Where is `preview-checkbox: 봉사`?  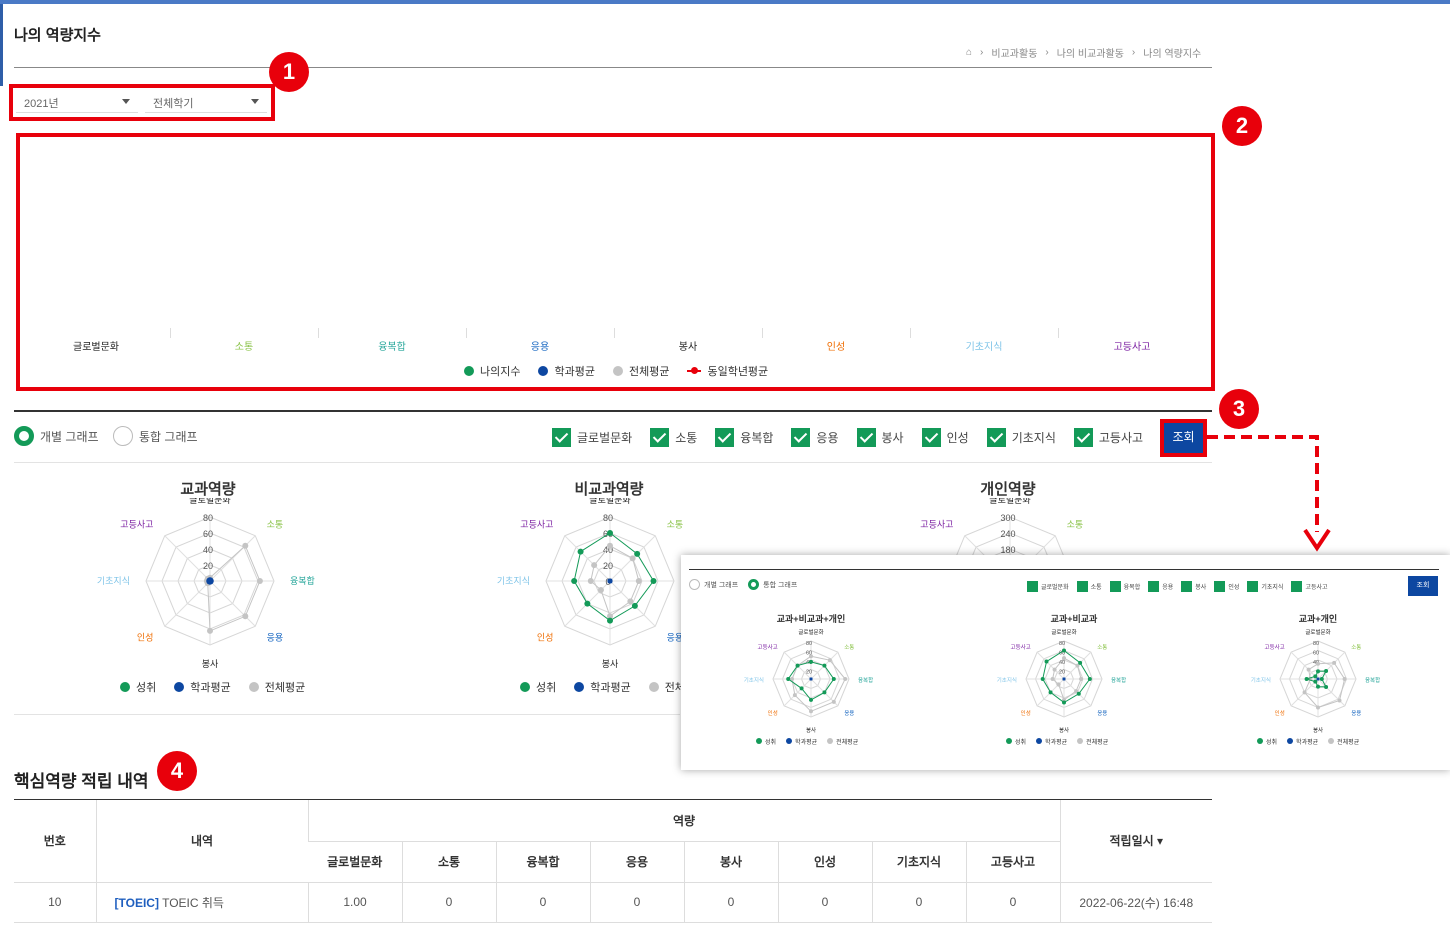 preview-checkbox: 봉사 is located at coordinates (1194, 586).